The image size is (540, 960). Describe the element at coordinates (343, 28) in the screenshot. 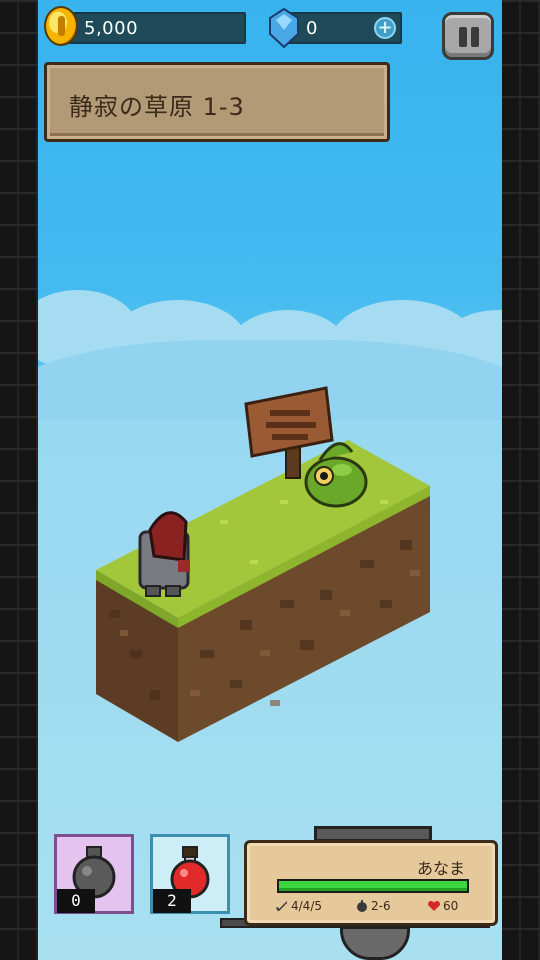

I see `gem-counter: 0 +` at that location.